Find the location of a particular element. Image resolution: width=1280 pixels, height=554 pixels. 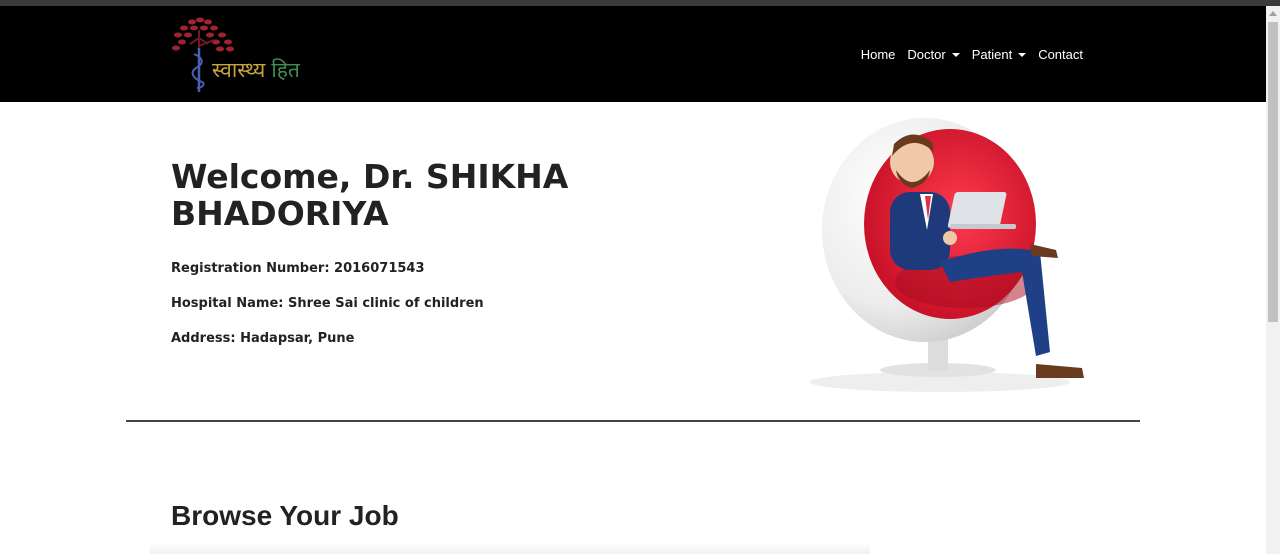

site-logo: स्वास्थ्य हित is located at coordinates (245, 54).